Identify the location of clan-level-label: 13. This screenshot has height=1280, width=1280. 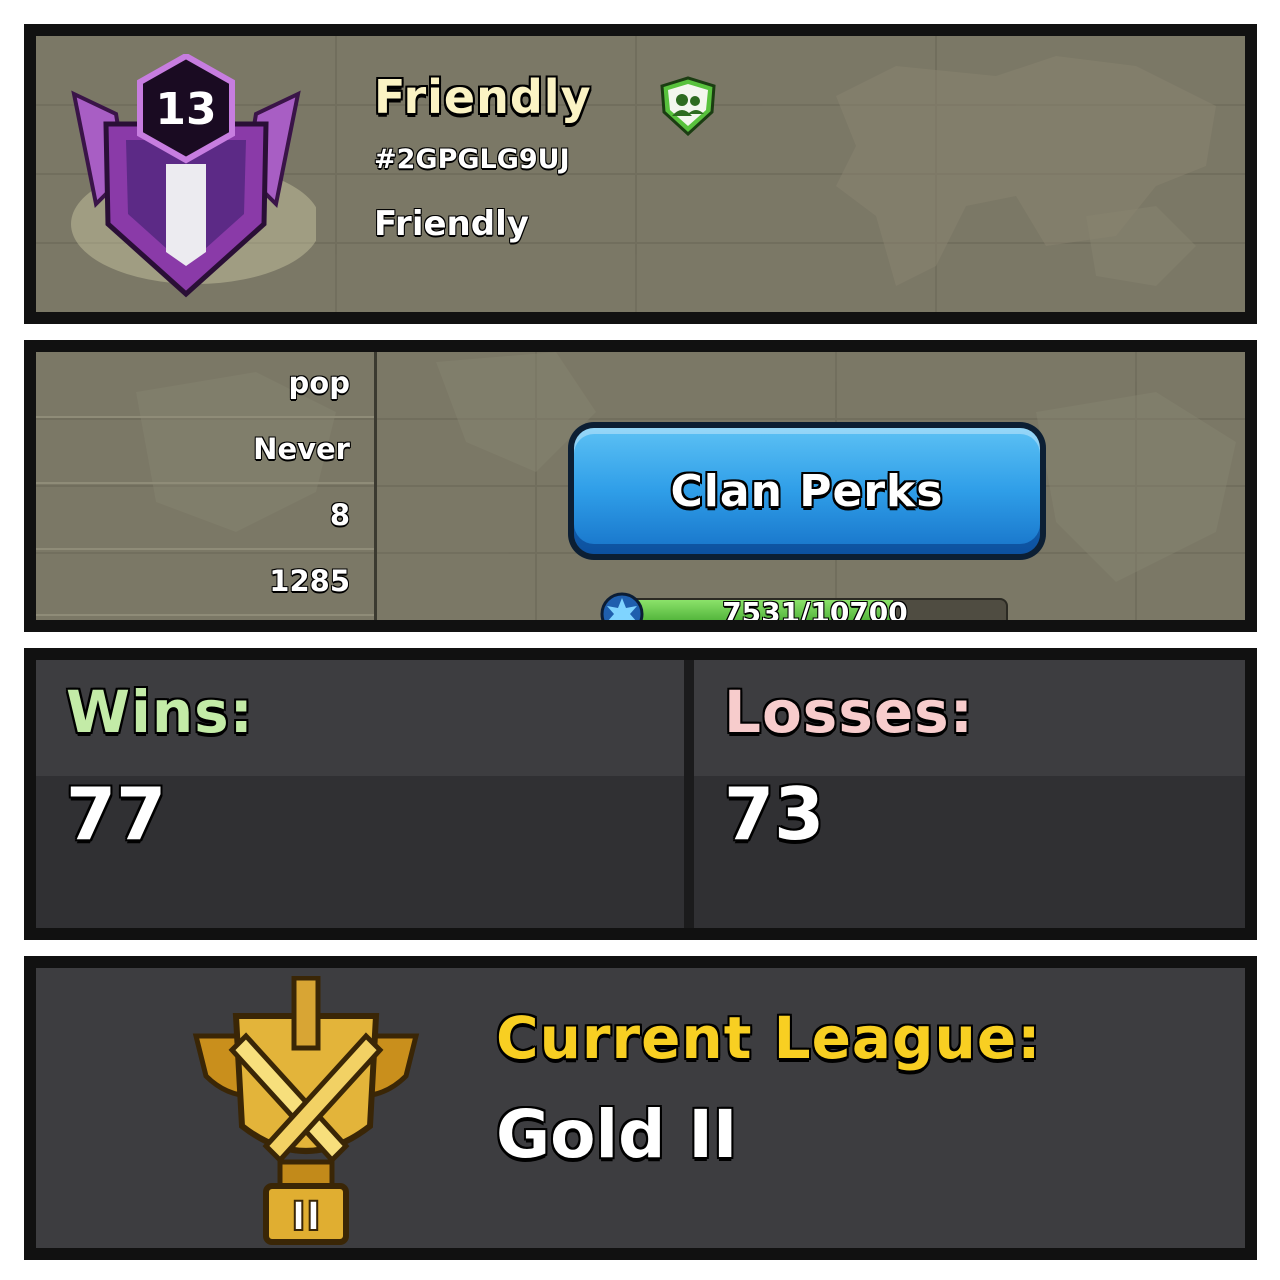
(185, 109).